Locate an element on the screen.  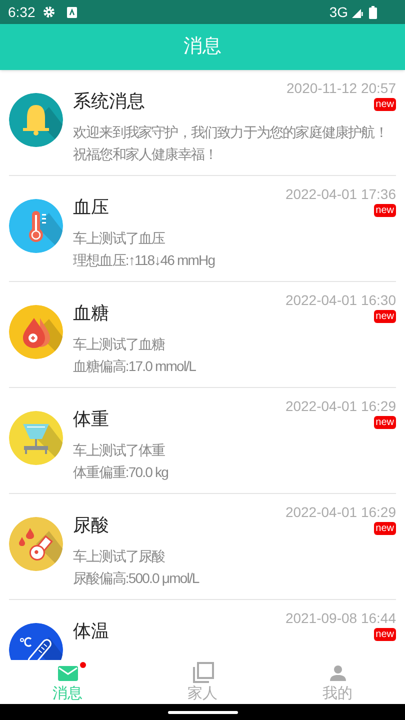
message-time: 2022-04-01 16:30 is located at coordinates (340, 300).